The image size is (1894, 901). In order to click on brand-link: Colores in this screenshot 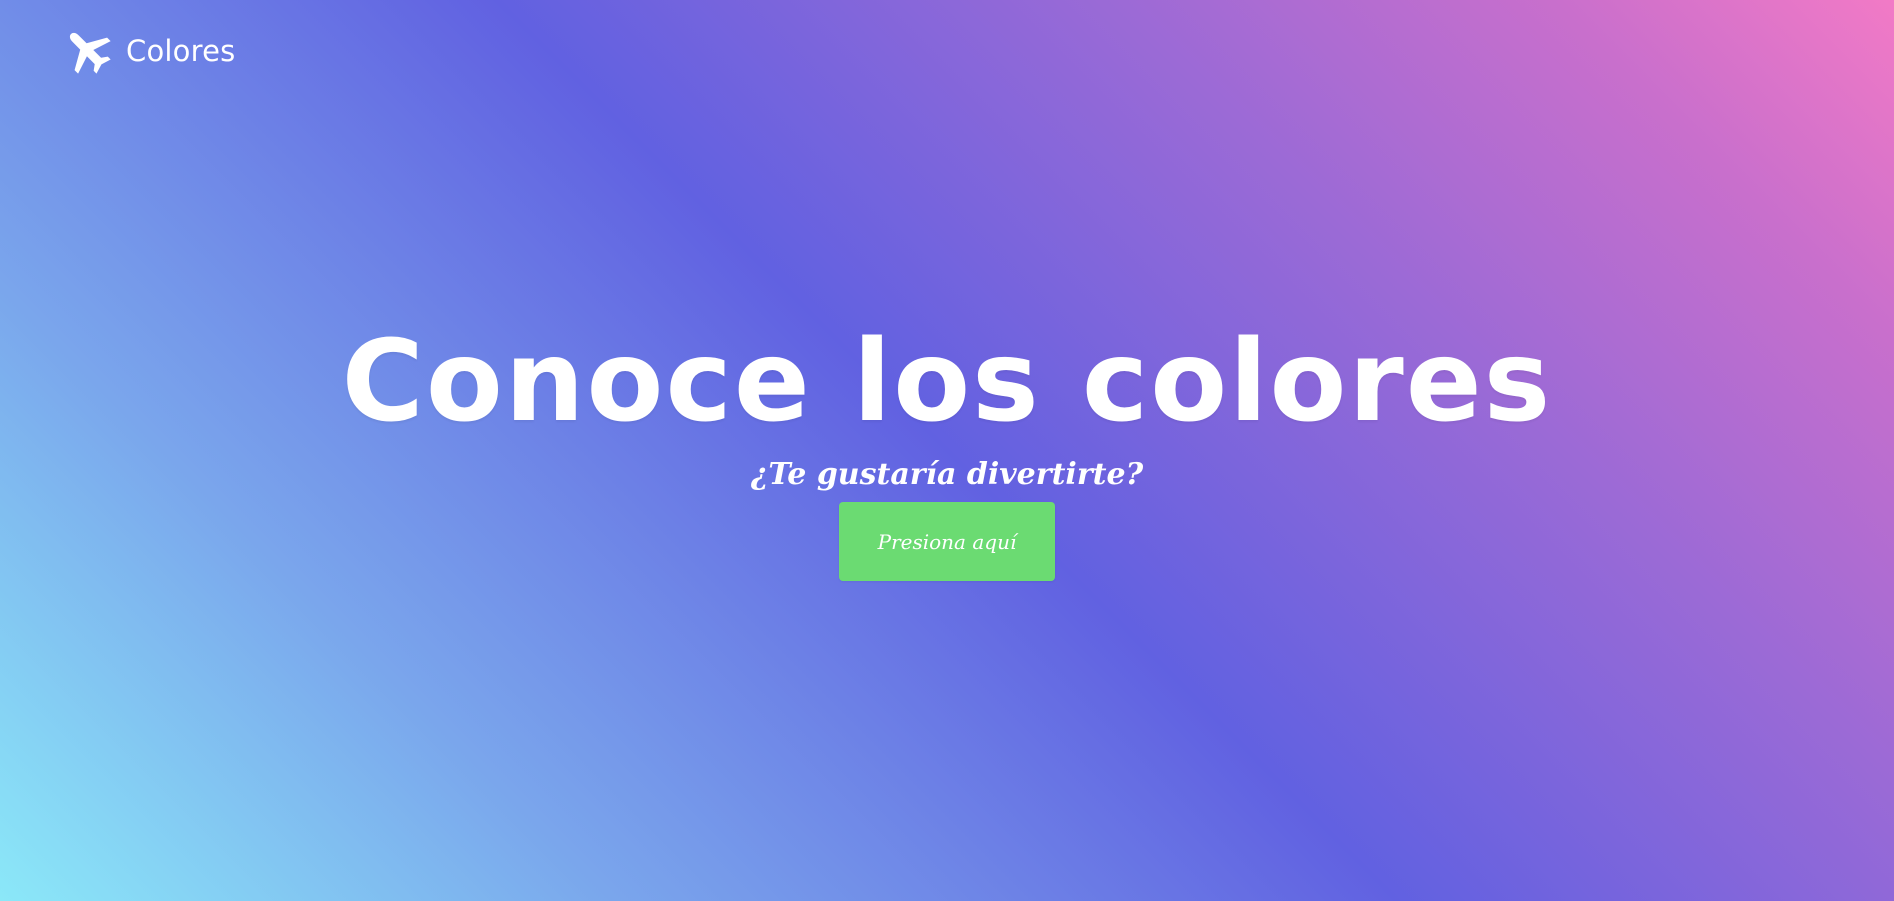, I will do `click(148, 51)`.